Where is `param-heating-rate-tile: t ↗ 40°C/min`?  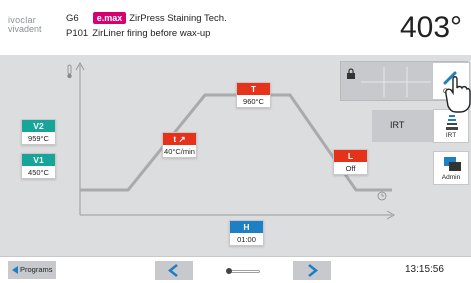
param-heating-rate-tile: t ↗ 40°C/min is located at coordinates (179, 145).